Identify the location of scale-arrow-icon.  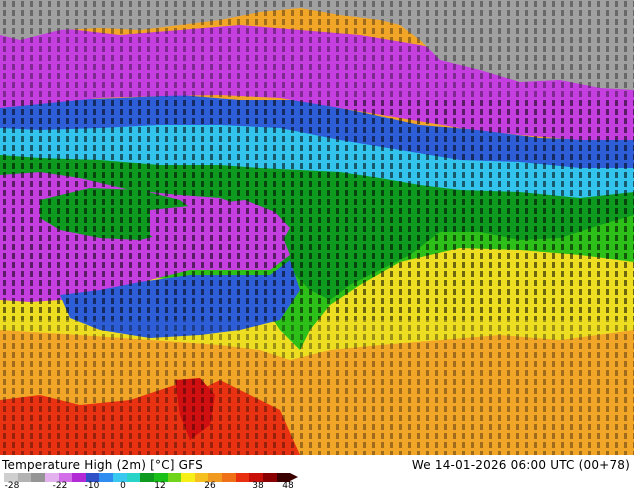
(294, 477).